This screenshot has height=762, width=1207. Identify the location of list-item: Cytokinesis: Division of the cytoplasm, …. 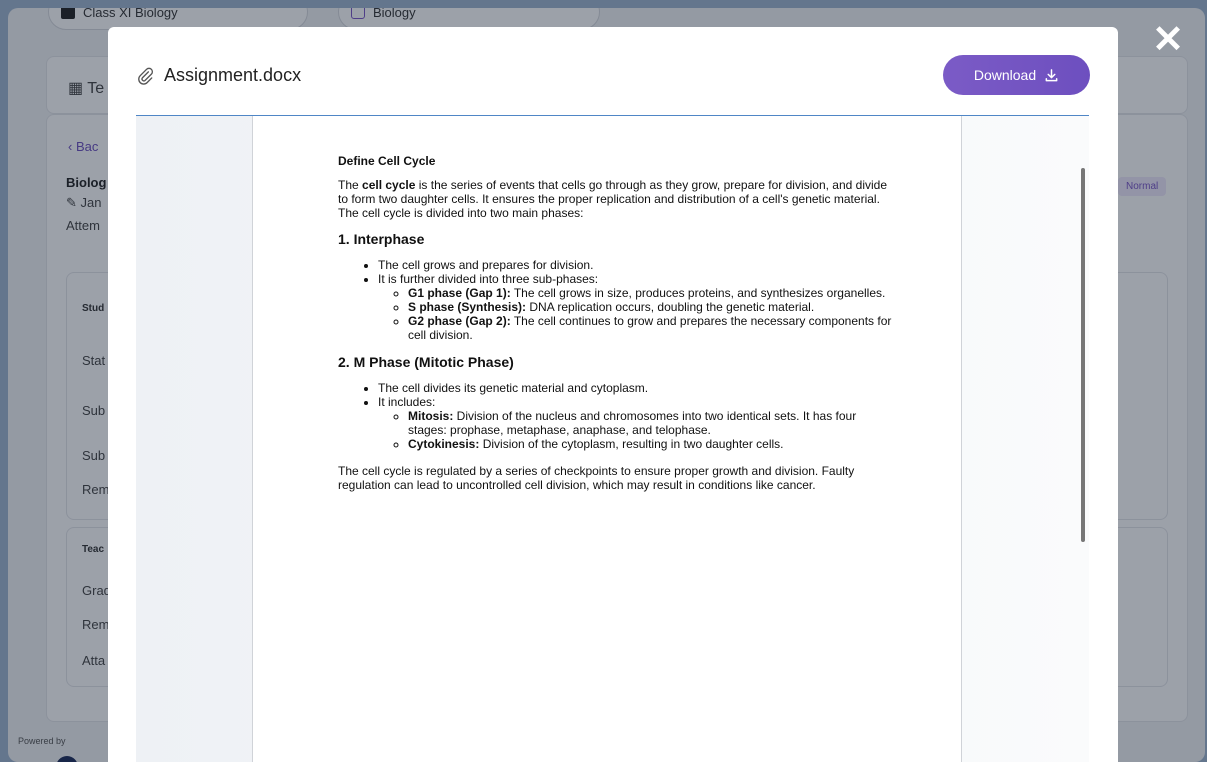
(653, 444).